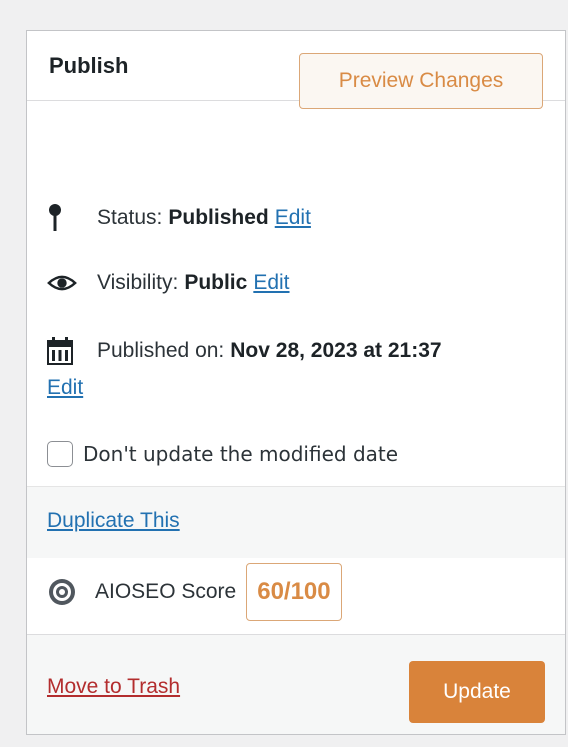 The width and height of the screenshot is (568, 747). Describe the element at coordinates (62, 592) in the screenshot. I see `aioseo-gear-icon` at that location.